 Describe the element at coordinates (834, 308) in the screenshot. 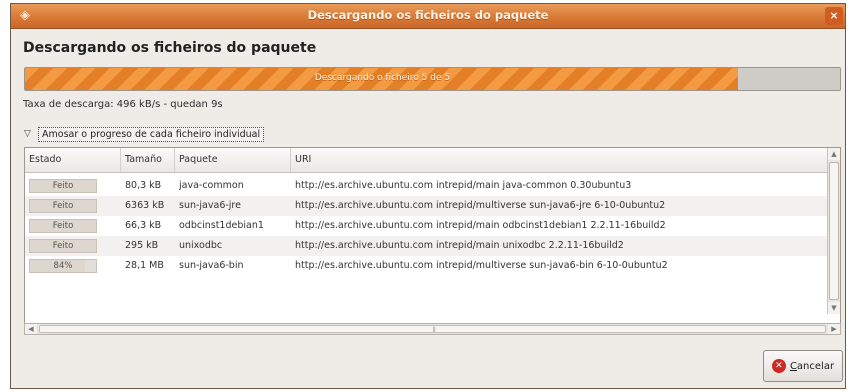

I see `scroll-down-icon: ▼` at that location.